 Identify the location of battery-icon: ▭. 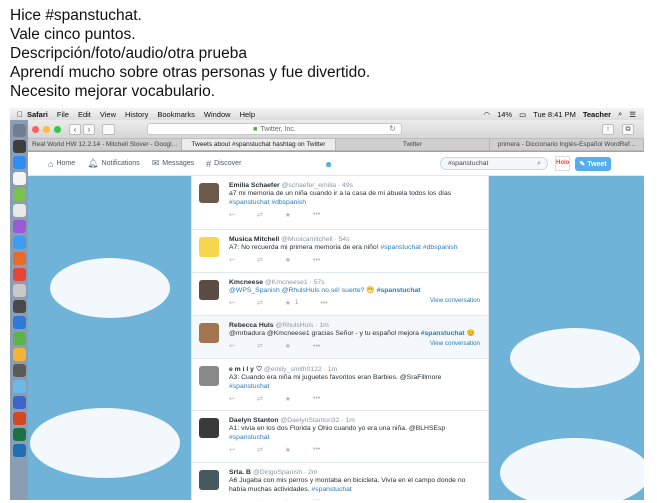
(522, 114).